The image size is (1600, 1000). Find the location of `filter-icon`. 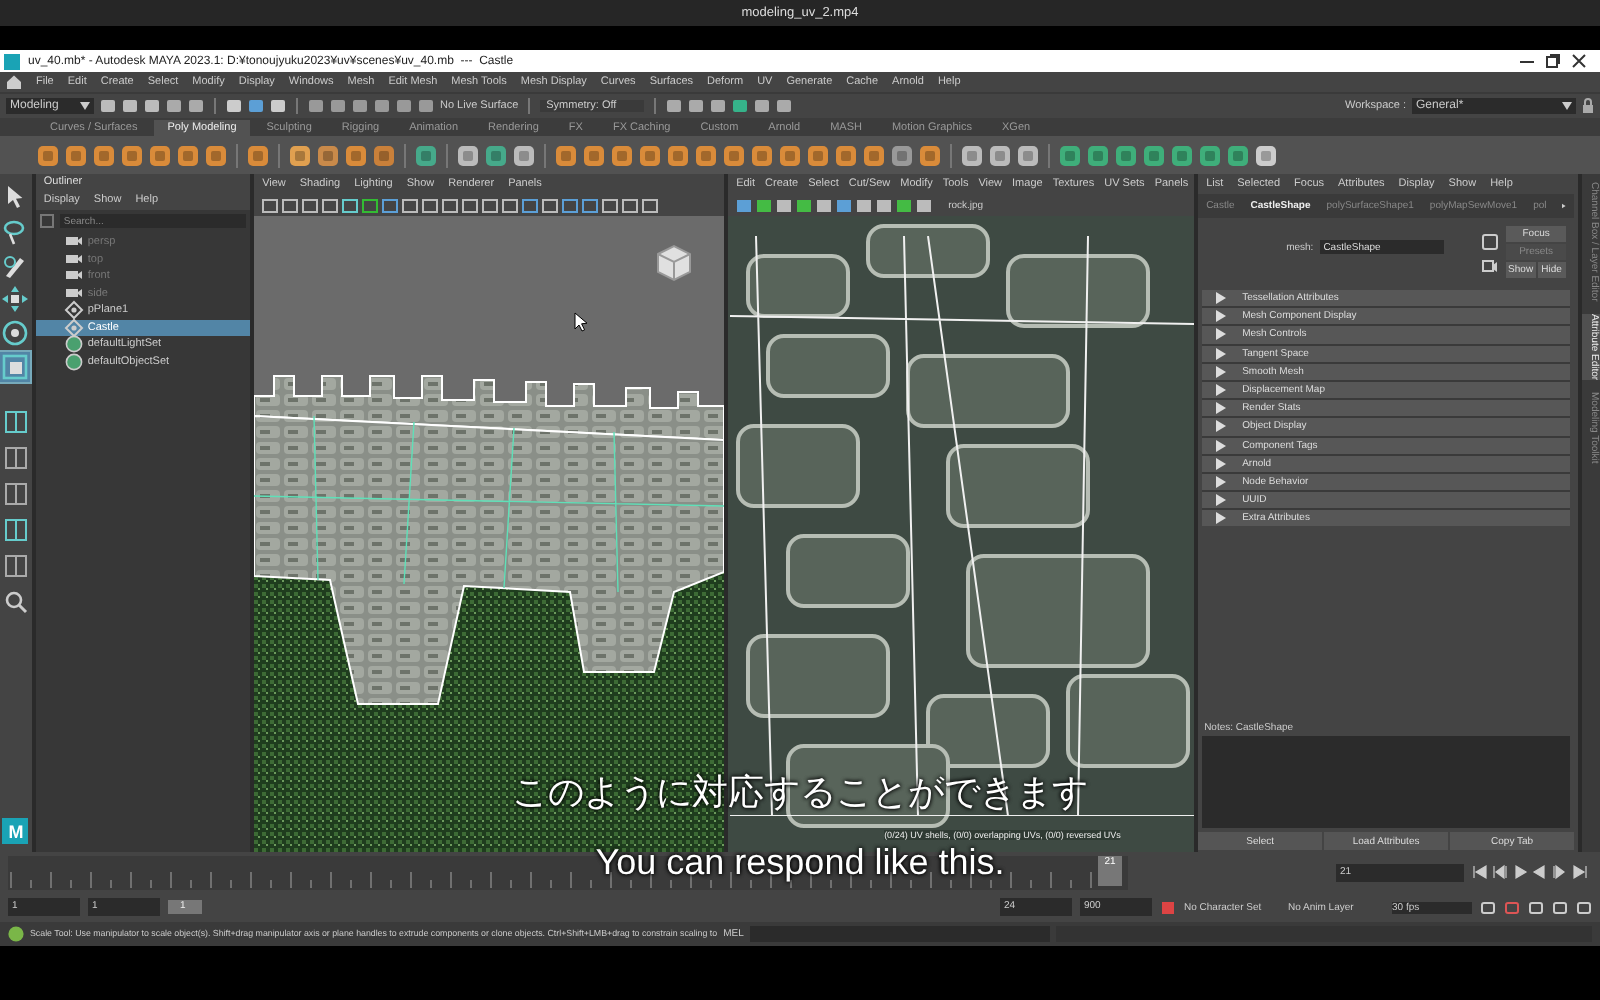

filter-icon is located at coordinates (46, 221).